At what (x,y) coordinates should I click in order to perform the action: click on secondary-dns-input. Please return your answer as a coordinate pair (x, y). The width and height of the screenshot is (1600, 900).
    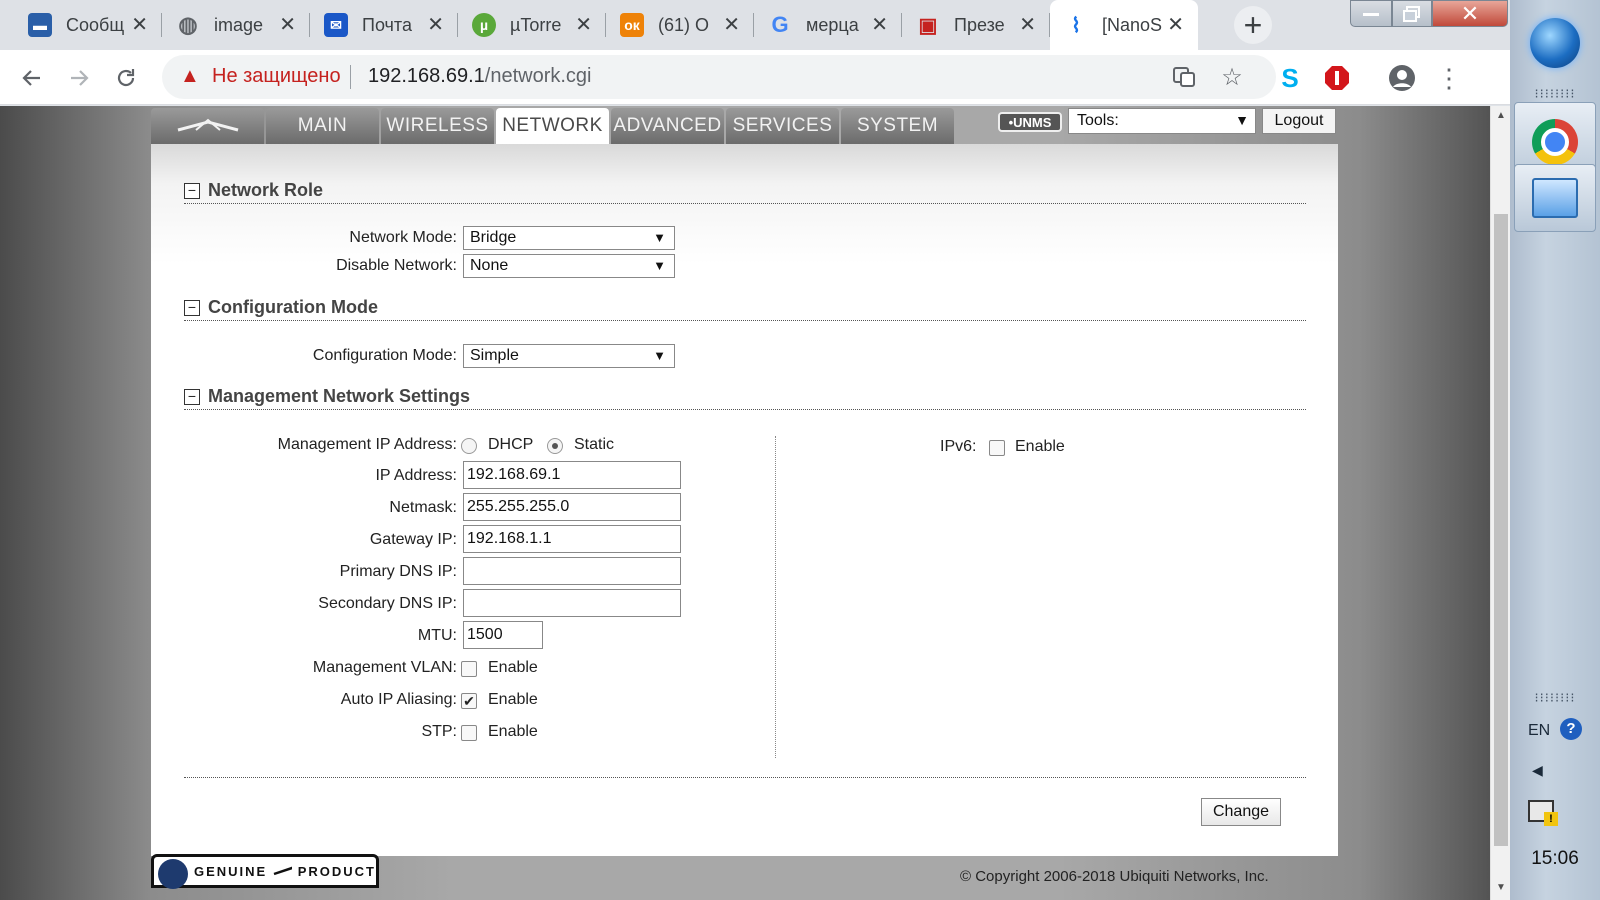
    Looking at the image, I should click on (572, 603).